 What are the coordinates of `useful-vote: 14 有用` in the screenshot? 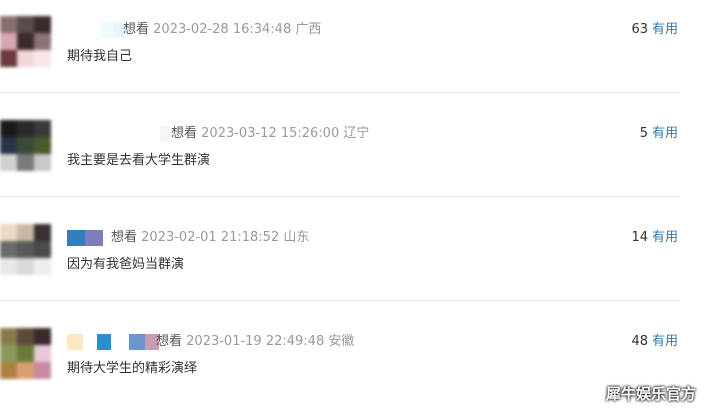 It's located at (654, 238).